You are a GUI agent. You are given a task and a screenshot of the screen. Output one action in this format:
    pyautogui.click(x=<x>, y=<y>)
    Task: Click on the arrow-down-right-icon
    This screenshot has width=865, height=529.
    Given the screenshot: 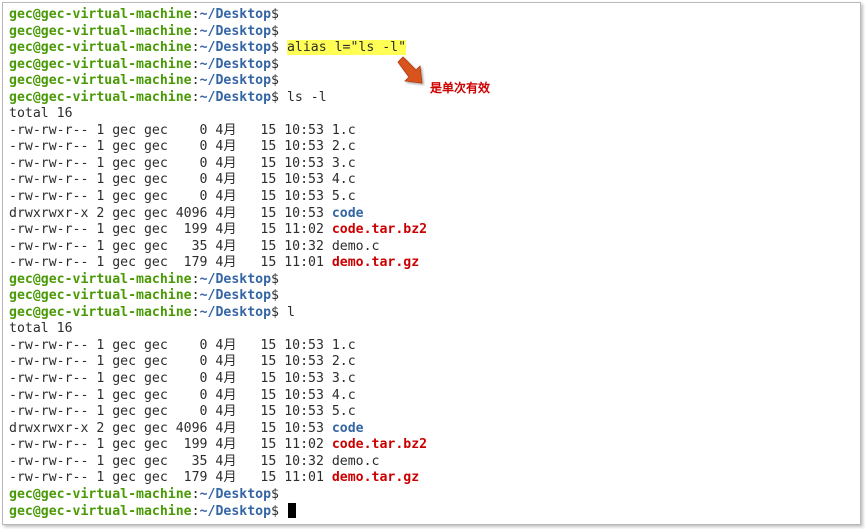 What is the action you would take?
    pyautogui.click(x=410, y=70)
    